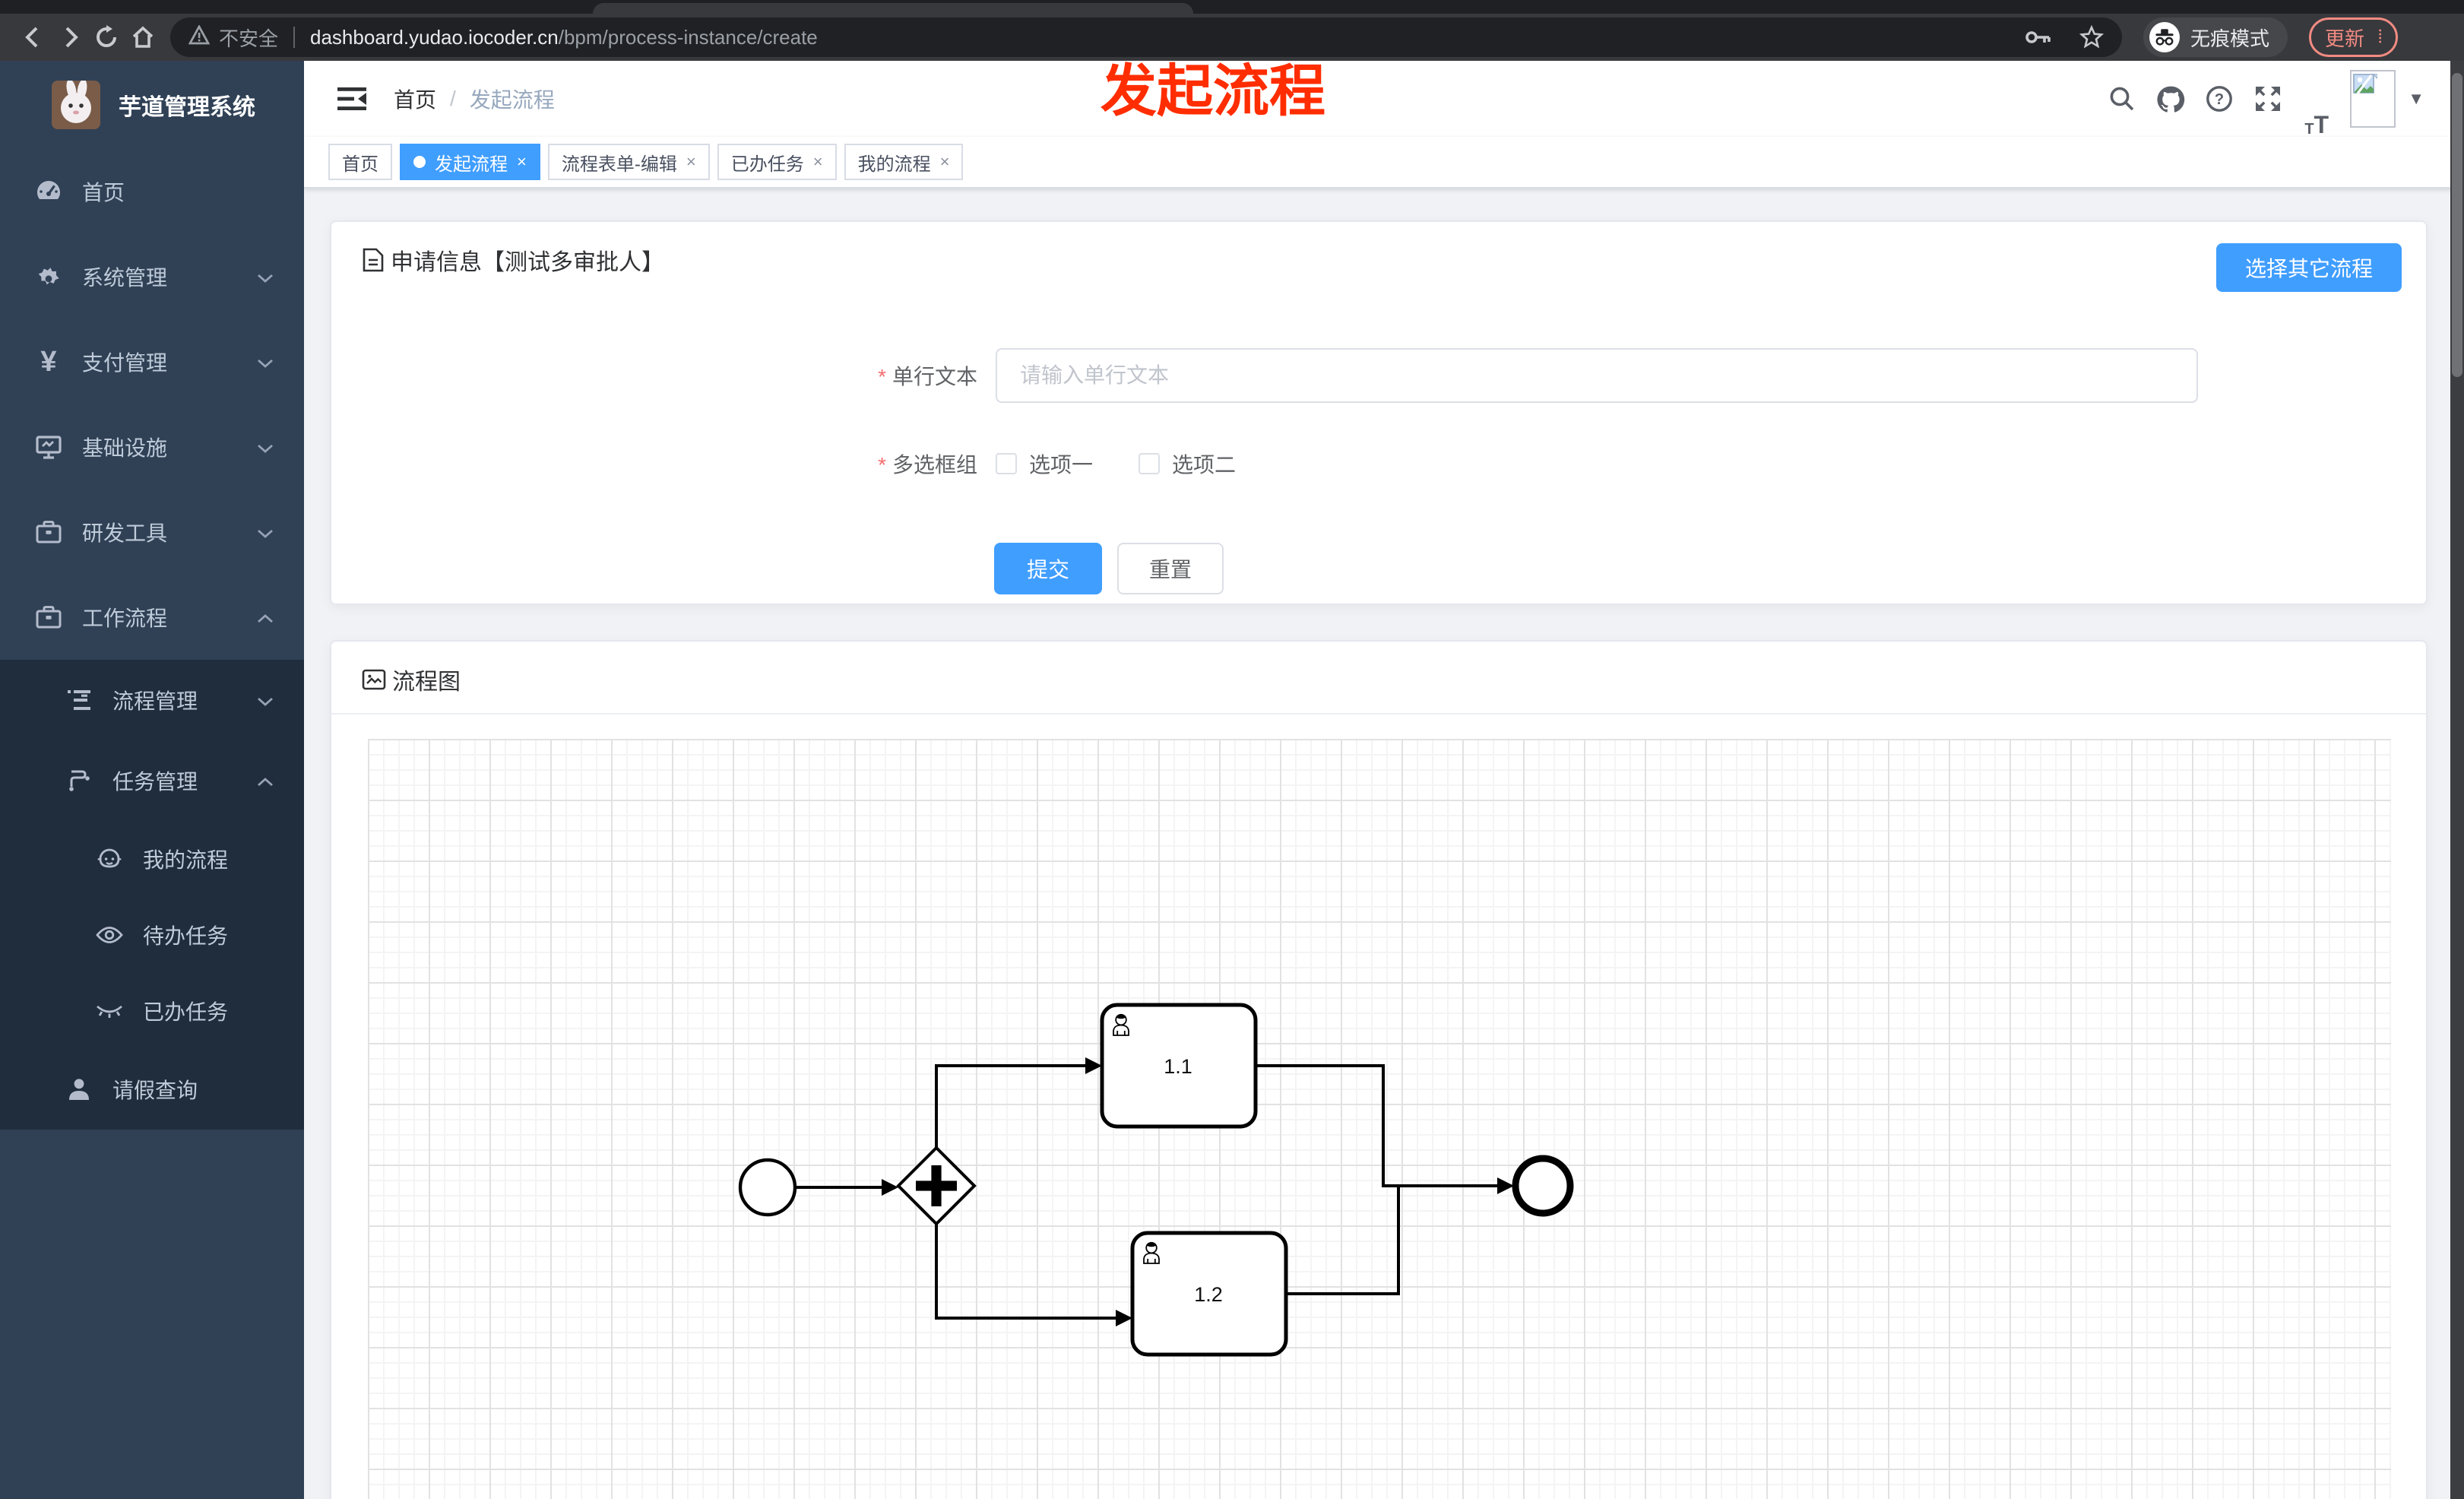 This screenshot has height=1499, width=2464. What do you see at coordinates (893, 9) in the screenshot?
I see `browser-active-tab` at bounding box center [893, 9].